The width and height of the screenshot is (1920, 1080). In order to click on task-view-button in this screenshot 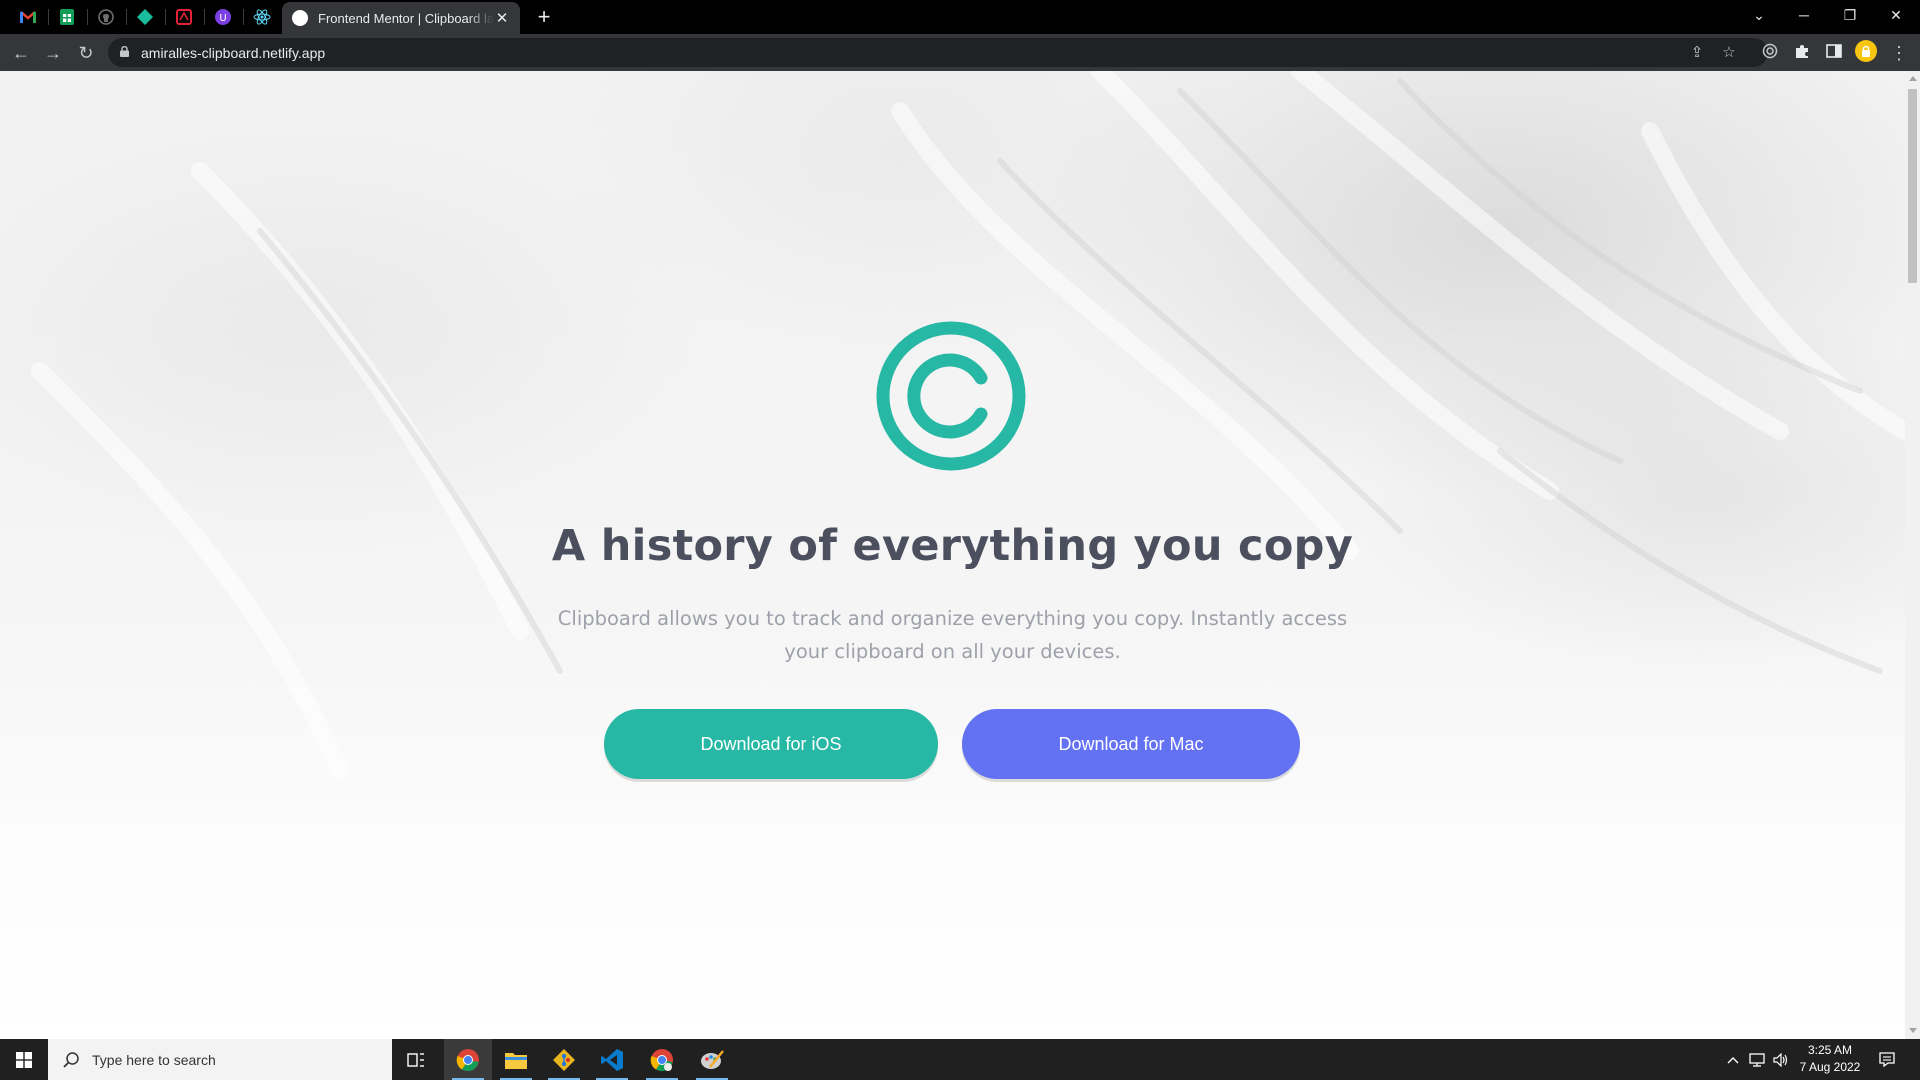, I will do `click(416, 1059)`.